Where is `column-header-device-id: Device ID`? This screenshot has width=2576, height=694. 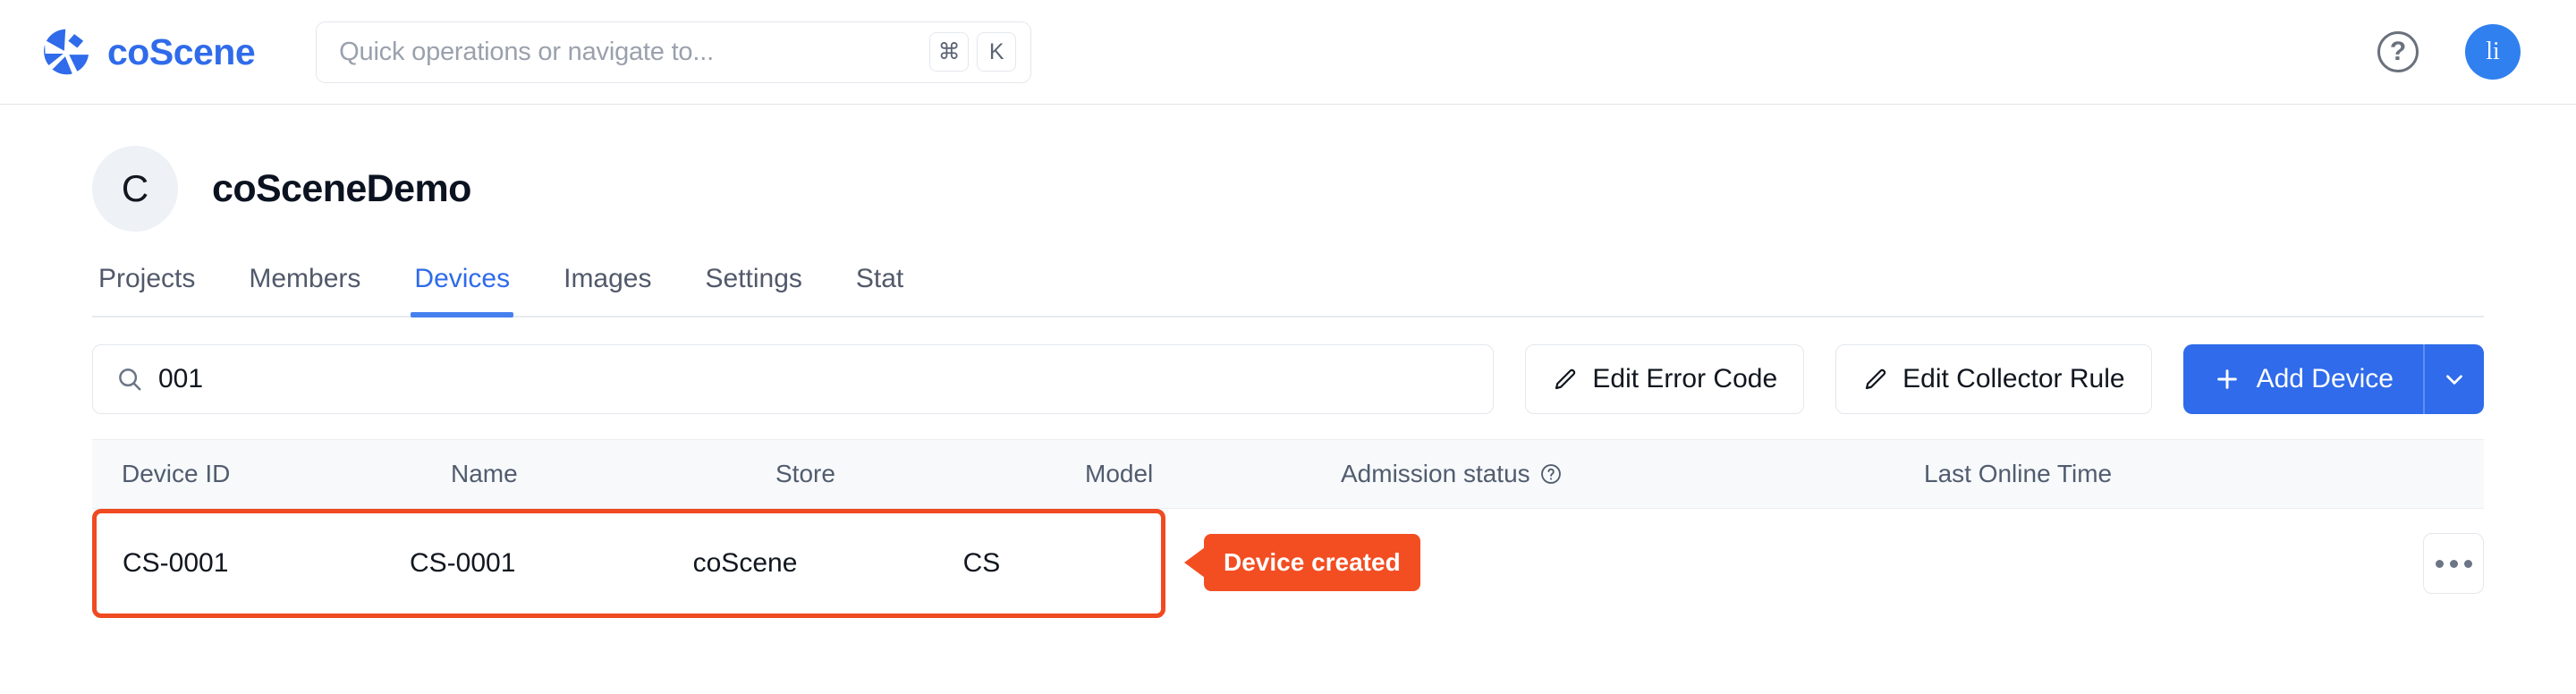
column-header-device-id: Device ID is located at coordinates (256, 474).